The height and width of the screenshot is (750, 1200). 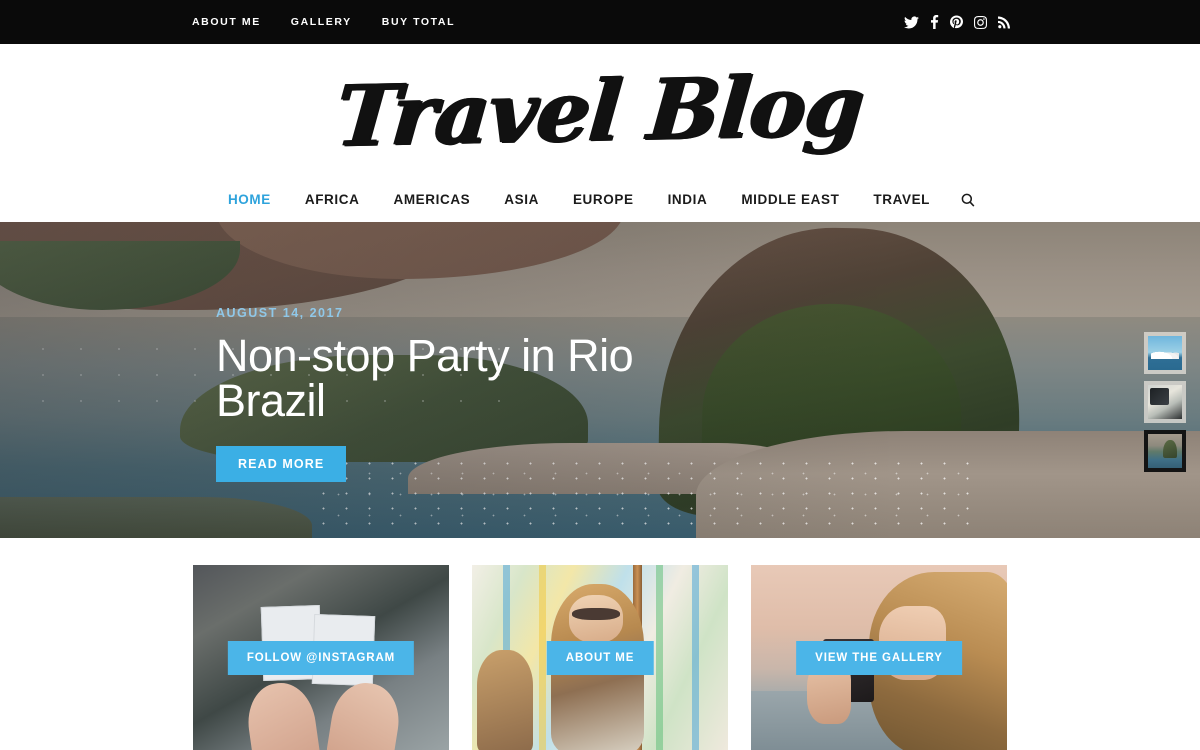 I want to click on nav-item-home: HOME, so click(x=249, y=199).